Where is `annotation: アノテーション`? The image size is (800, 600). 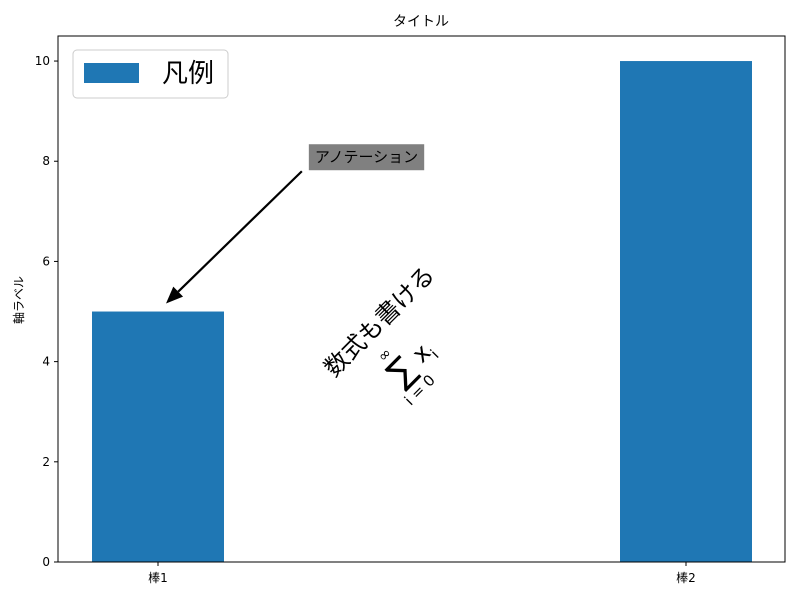
annotation: アノテーション is located at coordinates (295, 224).